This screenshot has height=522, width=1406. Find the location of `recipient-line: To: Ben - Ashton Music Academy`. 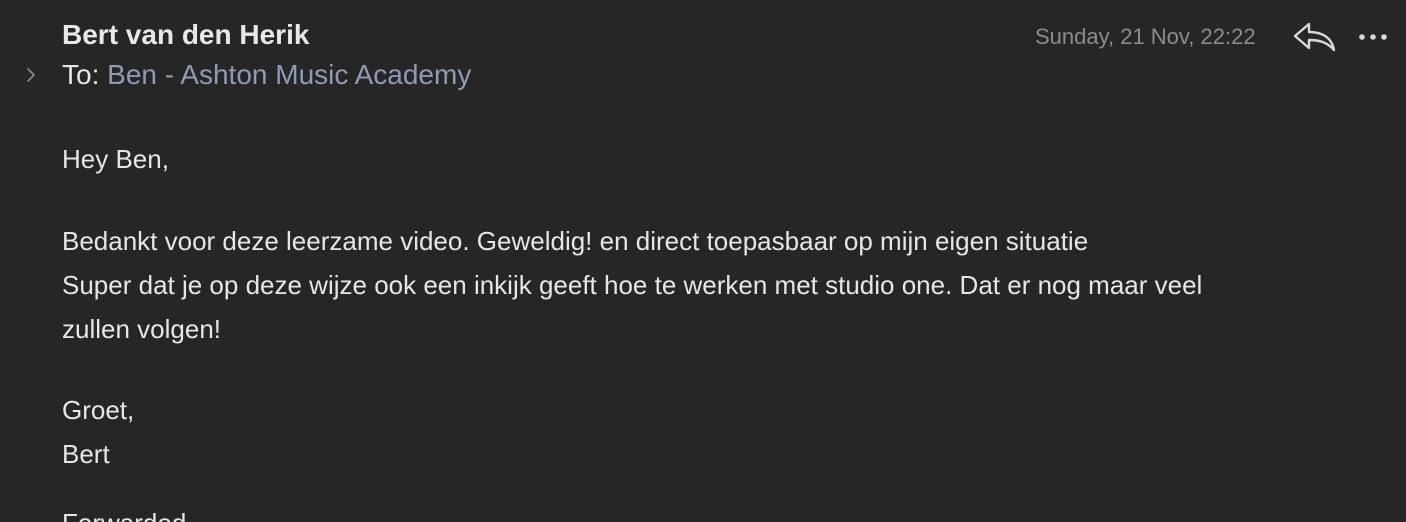

recipient-line: To: Ben - Ashton Music Academy is located at coordinates (266, 75).